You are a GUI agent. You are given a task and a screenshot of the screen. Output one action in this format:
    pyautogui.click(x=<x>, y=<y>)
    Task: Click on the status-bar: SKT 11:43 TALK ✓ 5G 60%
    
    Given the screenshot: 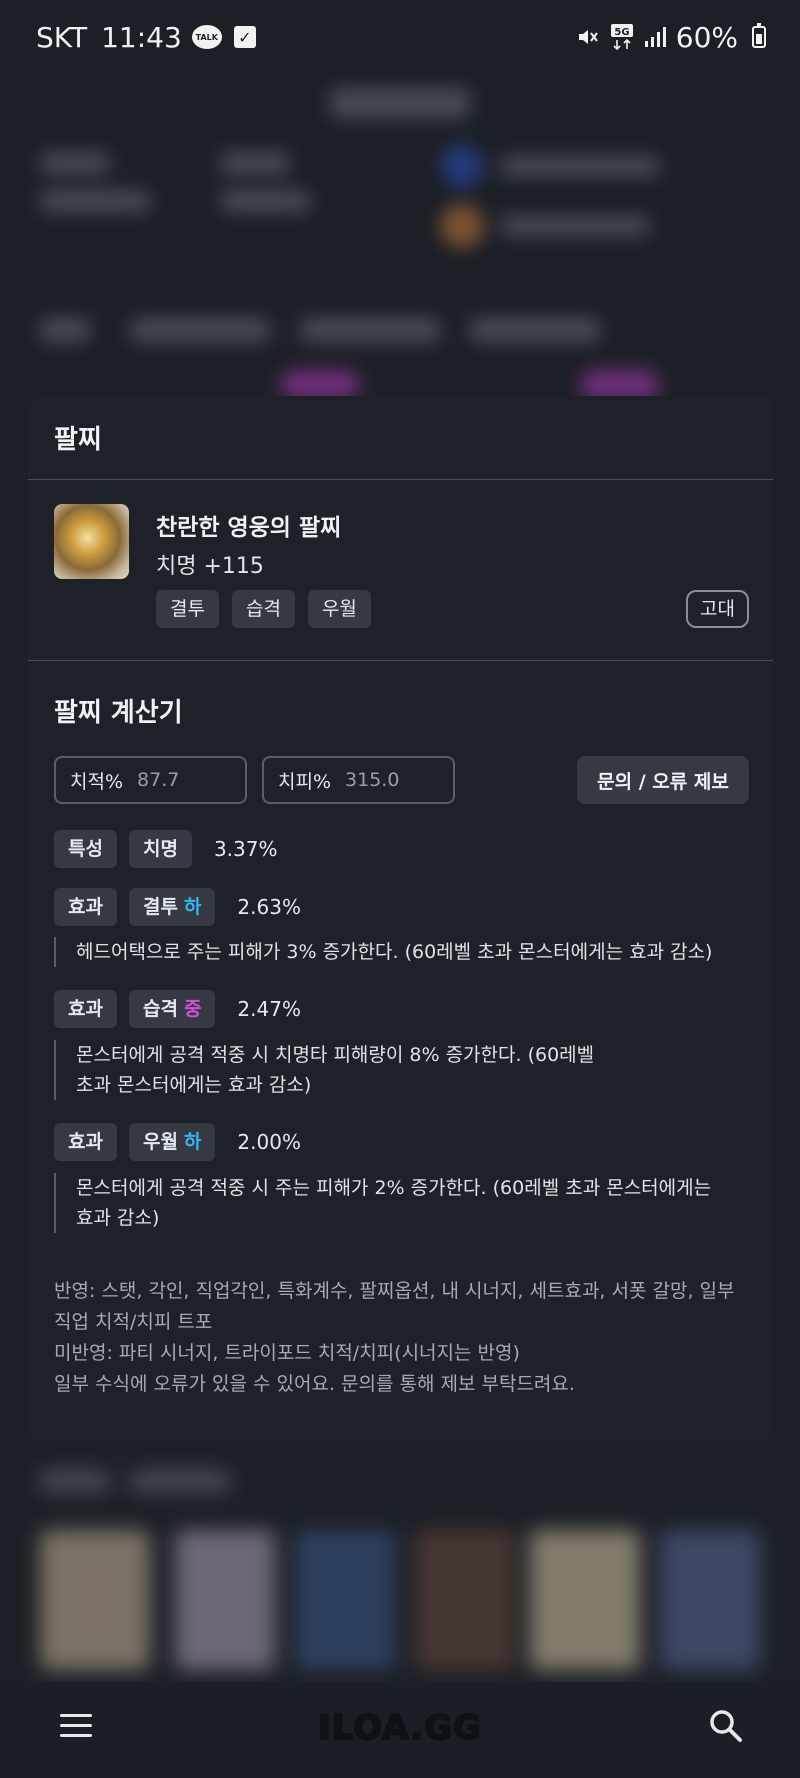 What is the action you would take?
    pyautogui.click(x=400, y=37)
    